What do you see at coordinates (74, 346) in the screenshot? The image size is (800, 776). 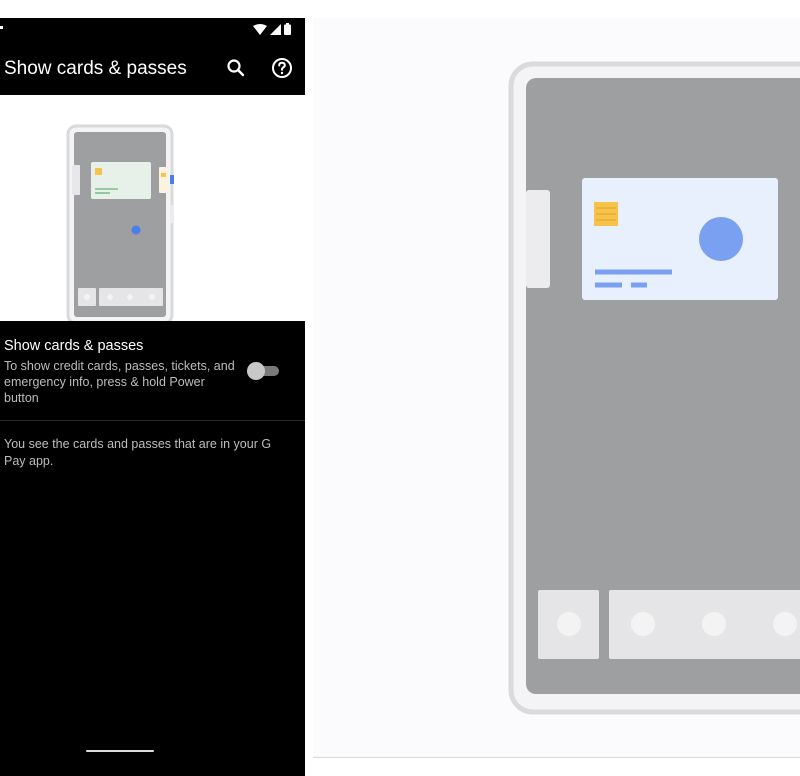 I see `setting-title: Show cards & passes` at bounding box center [74, 346].